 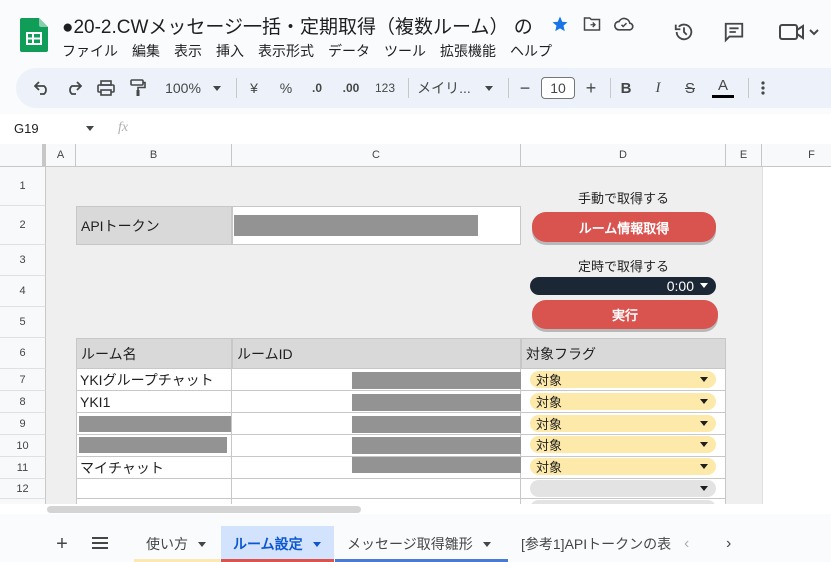 I want to click on font-size-decrease-button: −, so click(x=525, y=88).